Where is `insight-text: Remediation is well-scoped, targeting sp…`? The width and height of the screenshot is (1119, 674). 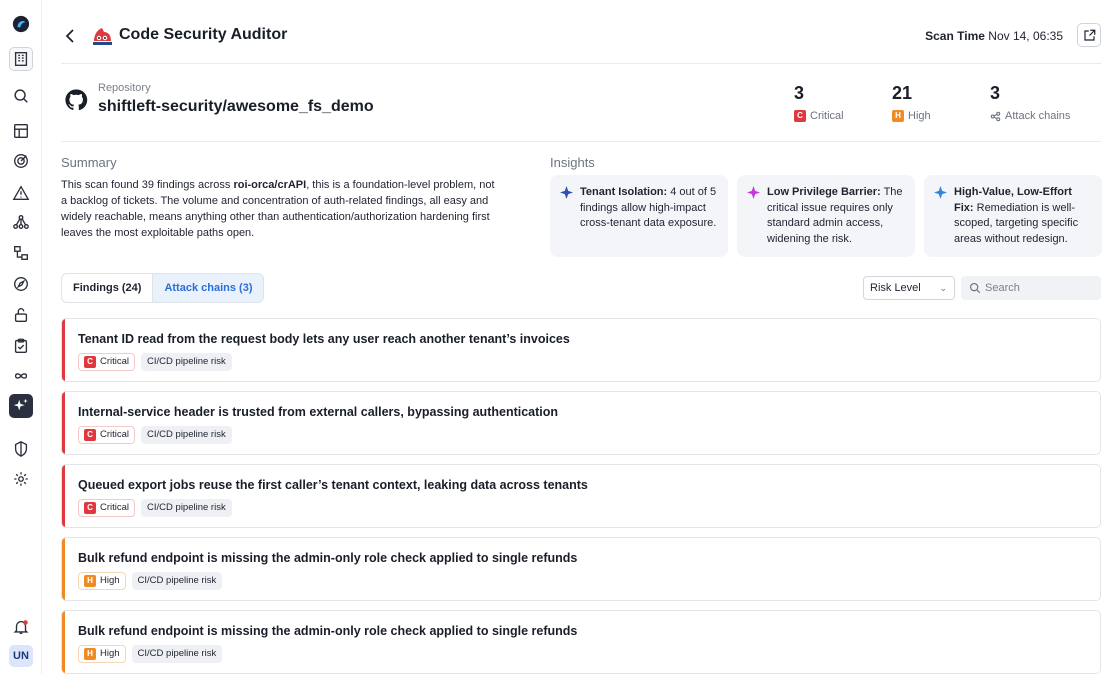 insight-text: Remediation is well-scoped, targeting sp… is located at coordinates (1016, 223).